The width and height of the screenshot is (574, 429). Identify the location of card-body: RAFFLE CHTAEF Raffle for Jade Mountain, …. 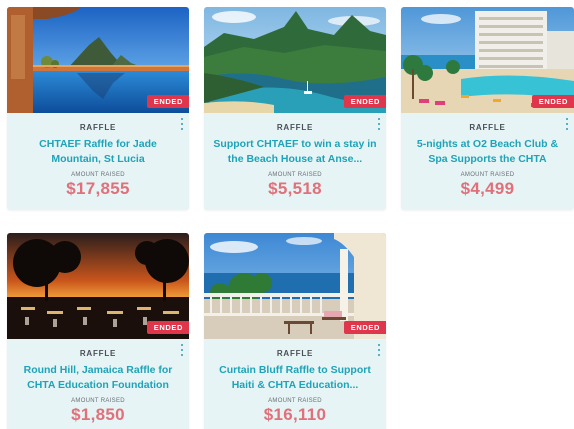
(98, 161).